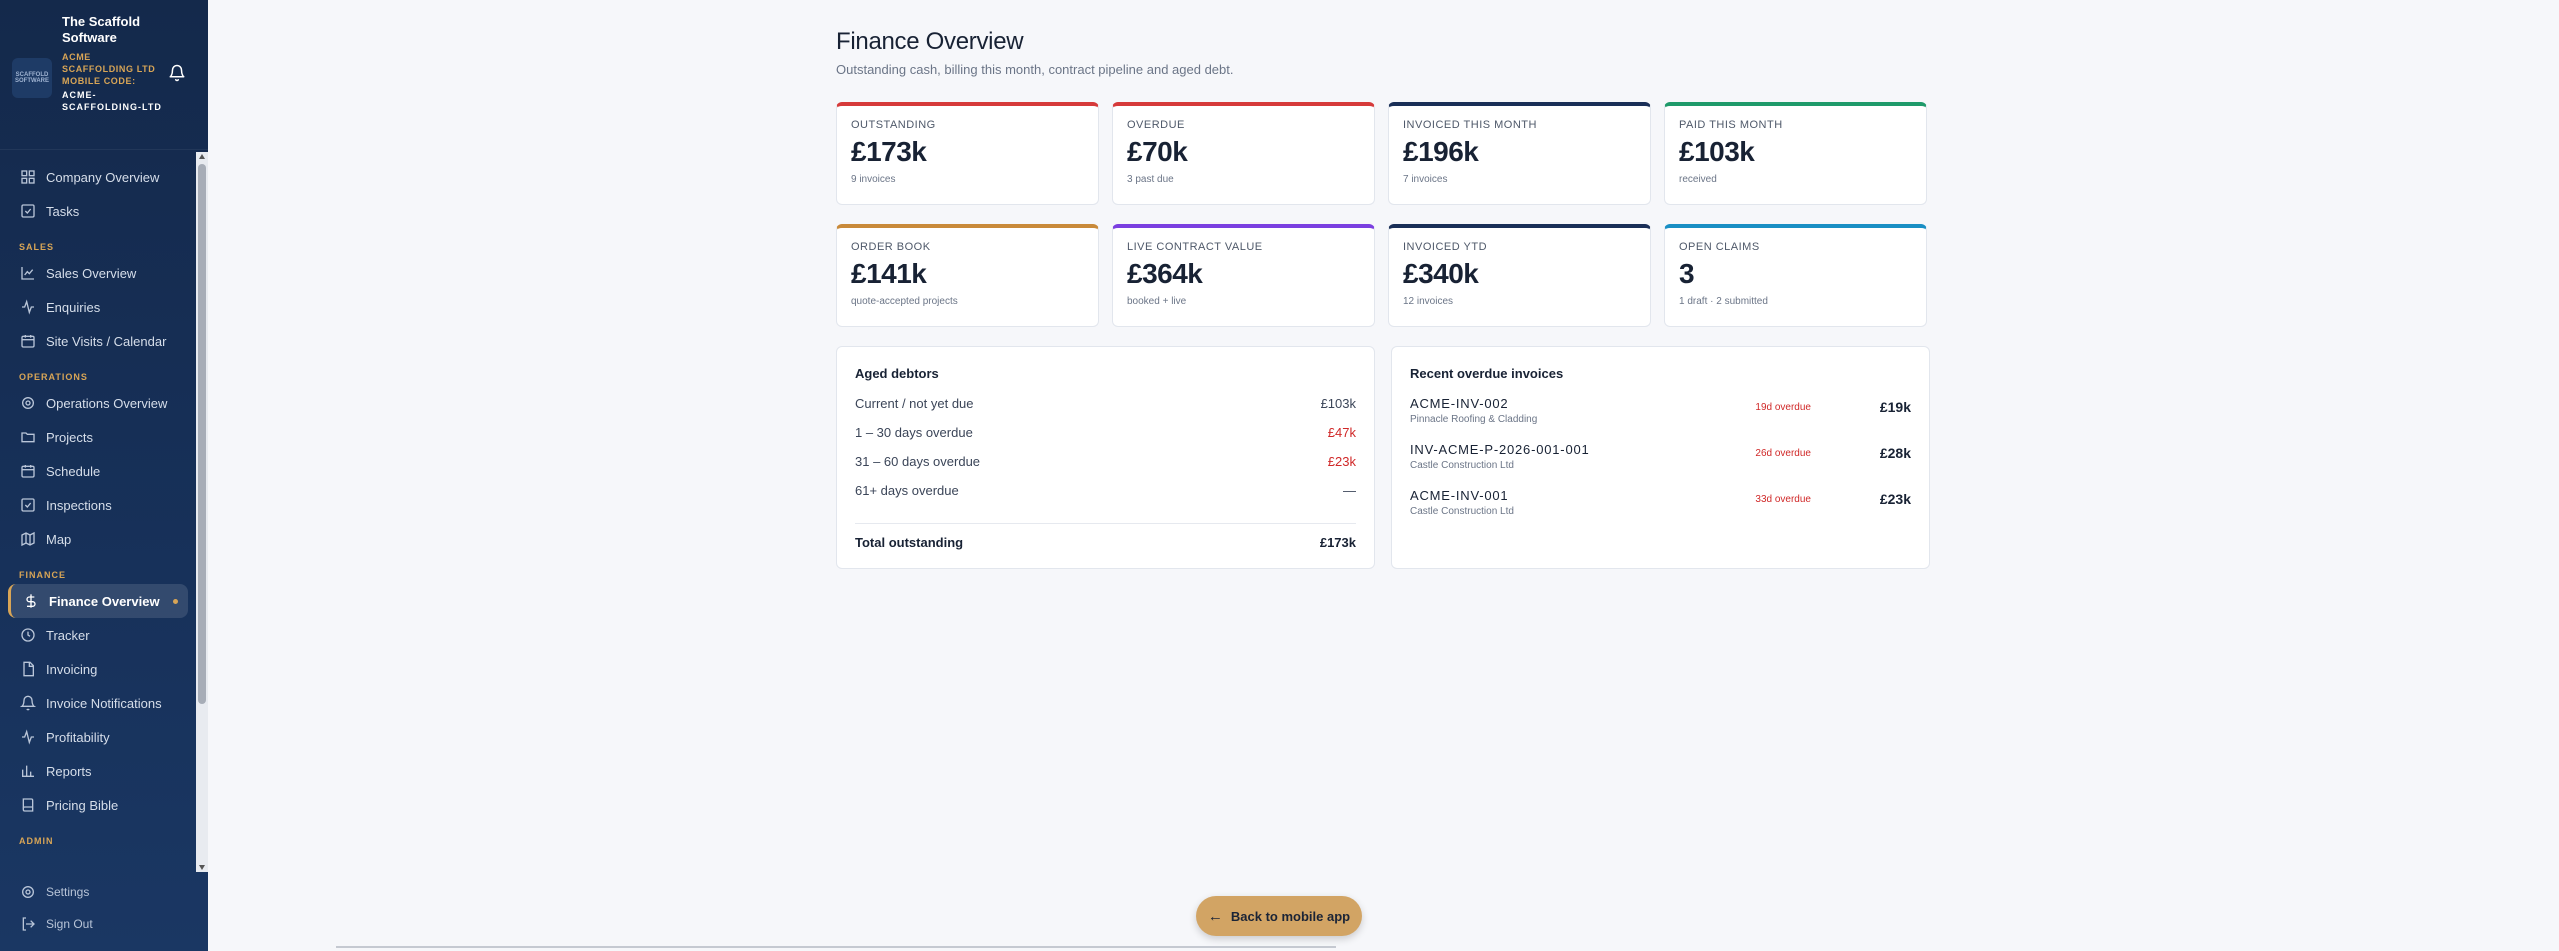  I want to click on nav-label: Invoice Notifications, so click(104, 703).